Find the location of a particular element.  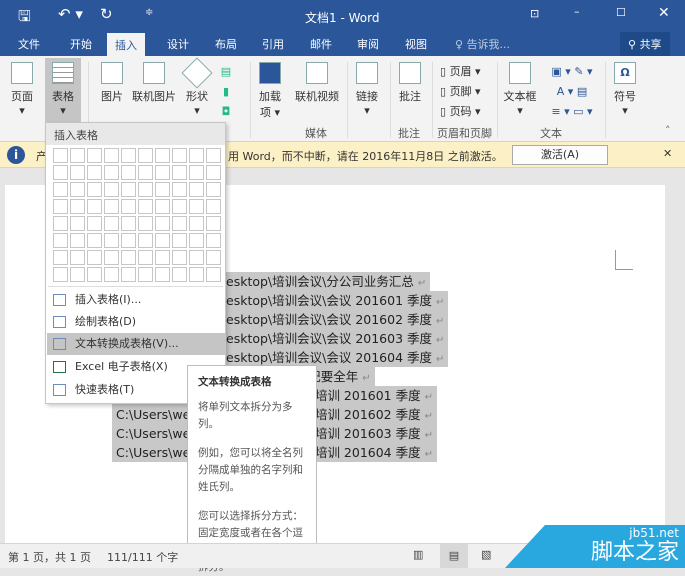

comment-button: 批注 is located at coordinates (410, 83).